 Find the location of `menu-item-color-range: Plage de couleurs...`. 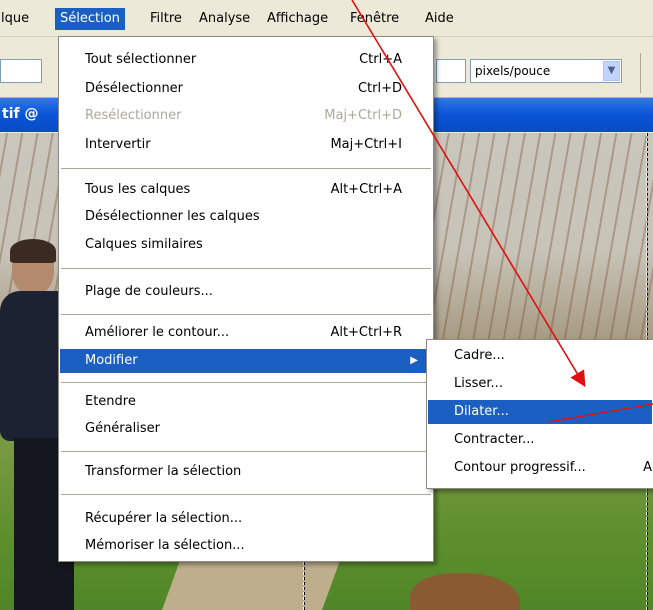

menu-item-color-range: Plage de couleurs... is located at coordinates (246, 292).